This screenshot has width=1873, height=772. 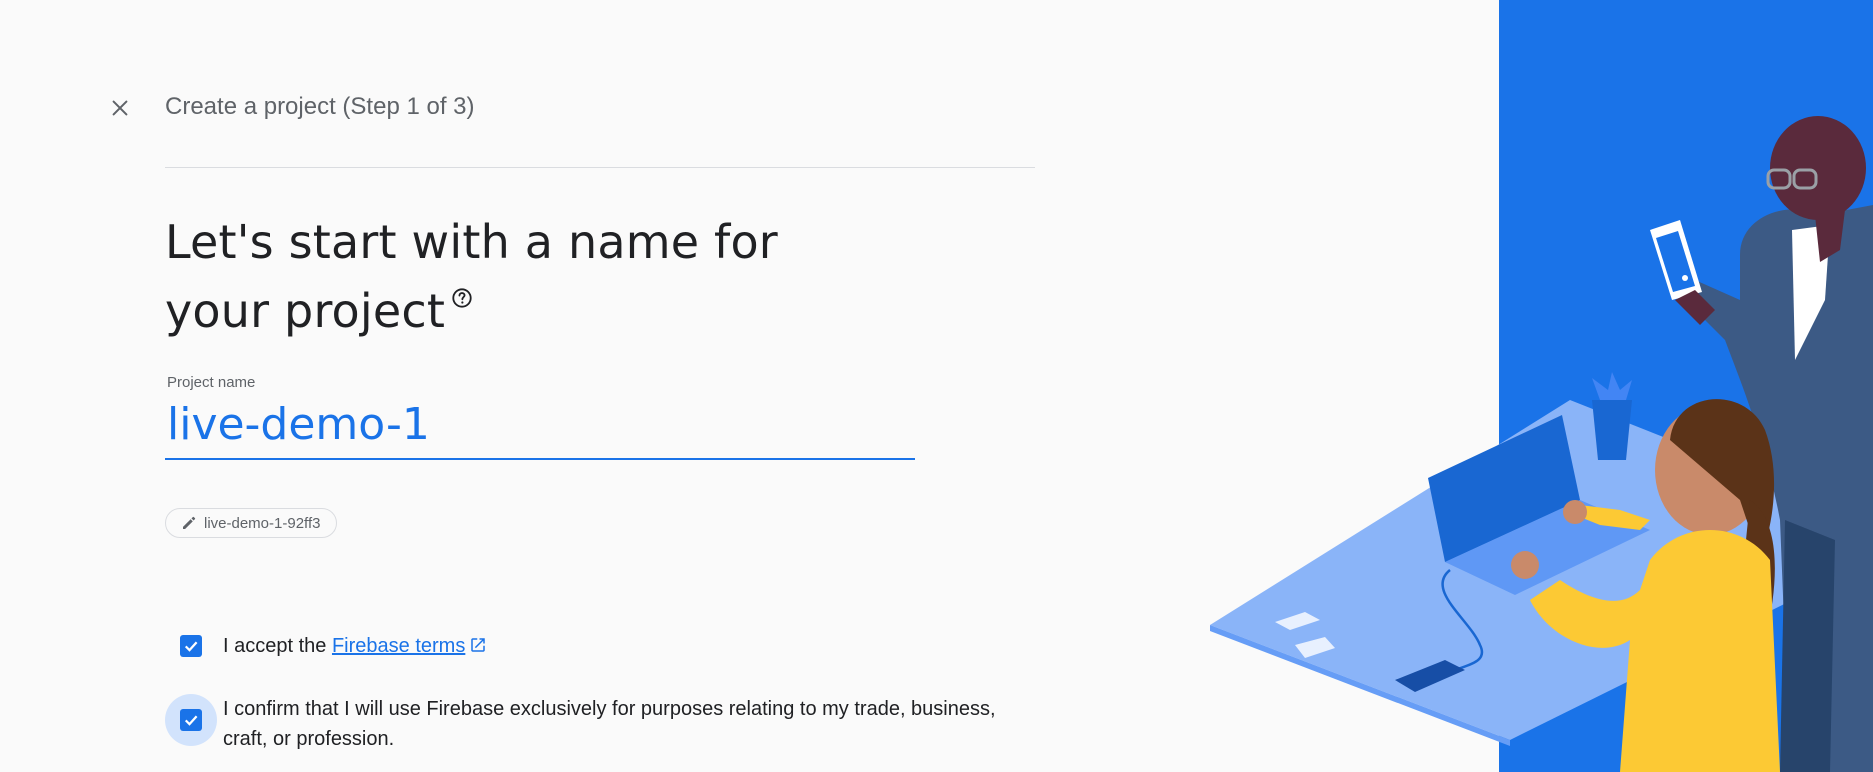 I want to click on terms-checkbox-box, so click(x=191, y=646).